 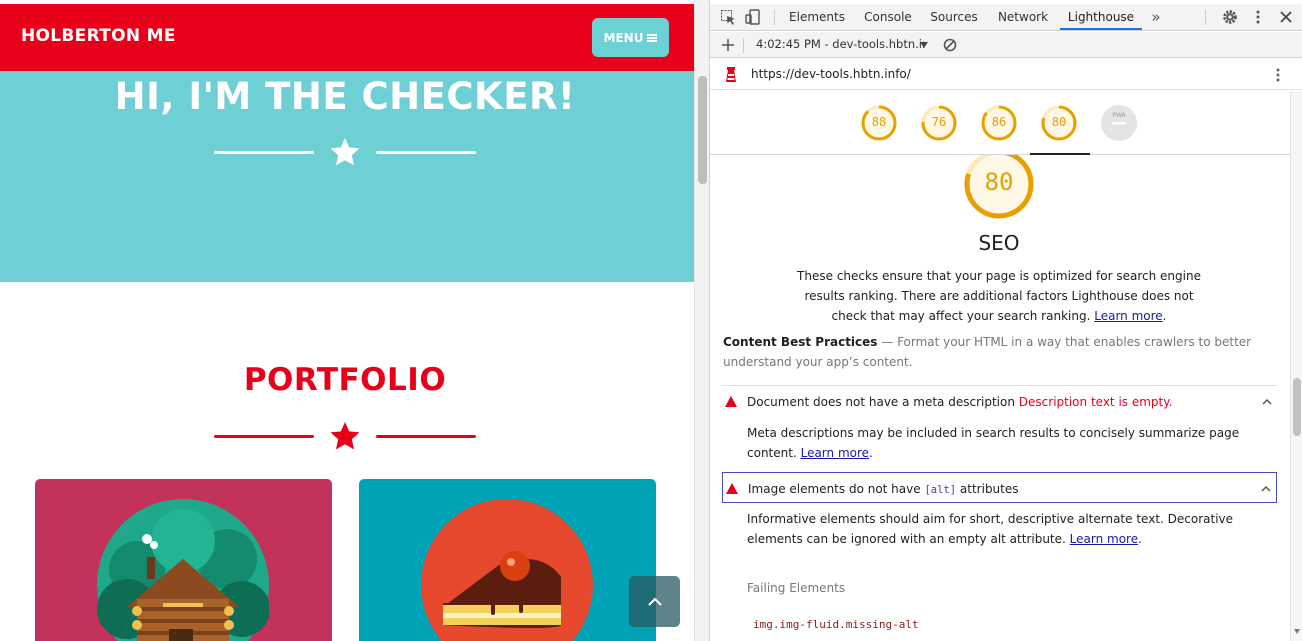 I want to click on score-value: 86, so click(x=999, y=122).